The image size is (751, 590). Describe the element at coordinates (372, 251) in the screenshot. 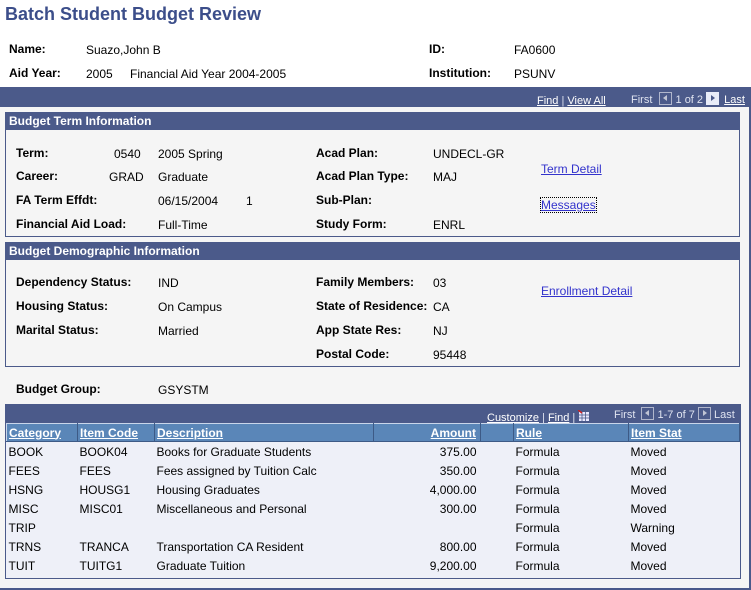

I see `section-header: Budget Demographic Information` at that location.